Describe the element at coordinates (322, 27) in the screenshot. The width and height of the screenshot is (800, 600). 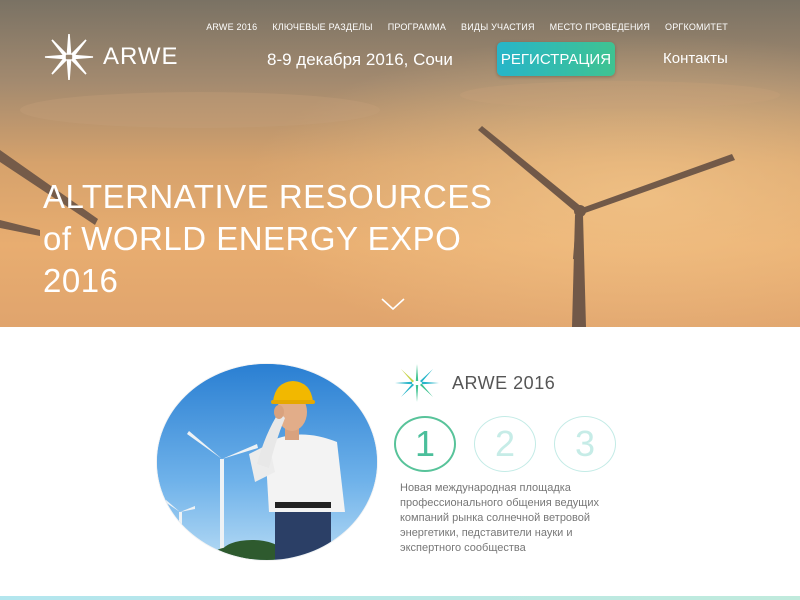
I see `nav-item-key-sections: КЛЮЧЕВЫЕ РАЗДЕЛЫ` at that location.